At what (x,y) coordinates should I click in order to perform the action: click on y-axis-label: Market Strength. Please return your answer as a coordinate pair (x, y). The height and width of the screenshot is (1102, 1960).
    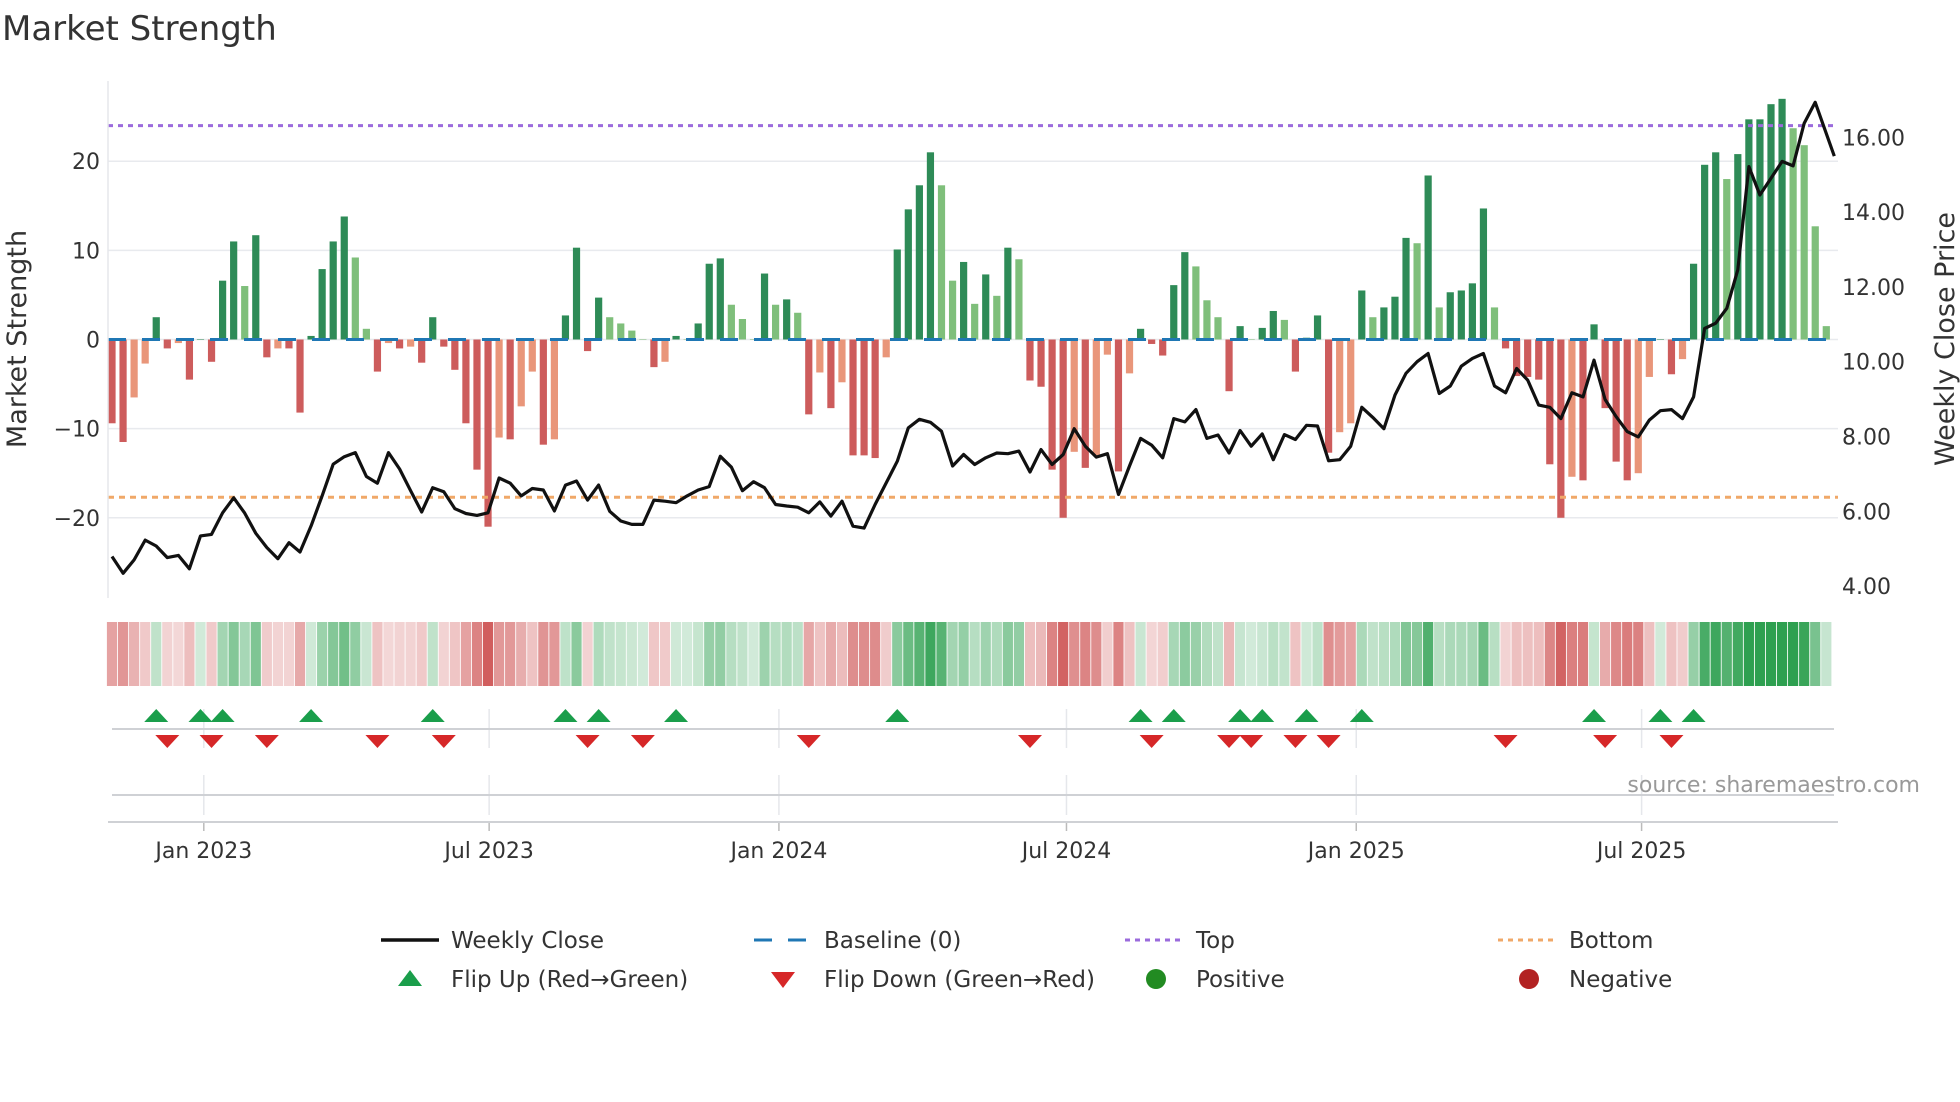
    Looking at the image, I should click on (17, 339).